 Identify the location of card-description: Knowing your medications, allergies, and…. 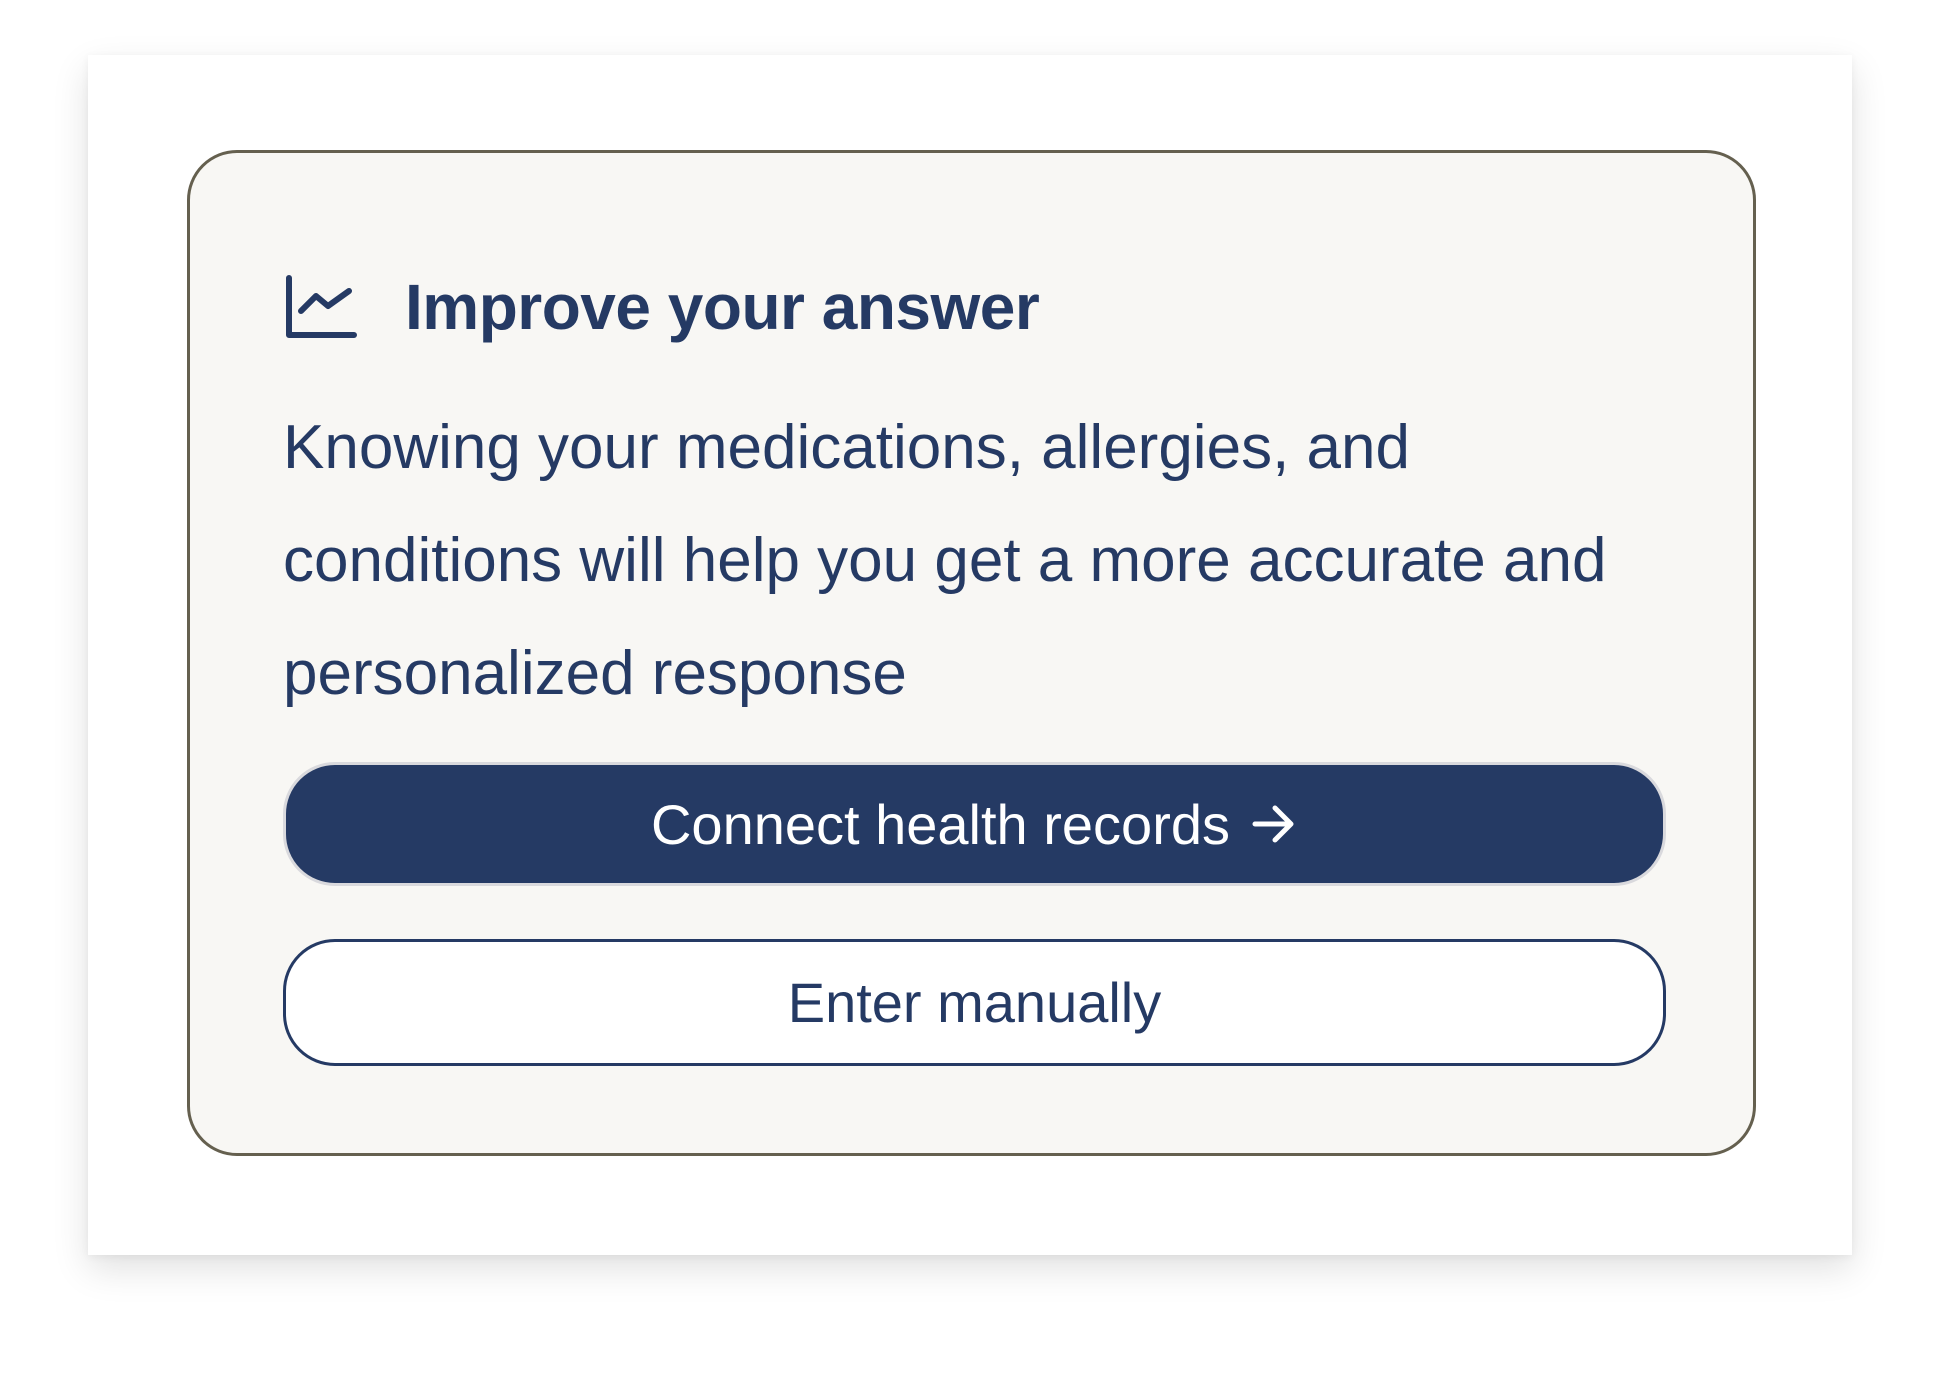
(945, 560).